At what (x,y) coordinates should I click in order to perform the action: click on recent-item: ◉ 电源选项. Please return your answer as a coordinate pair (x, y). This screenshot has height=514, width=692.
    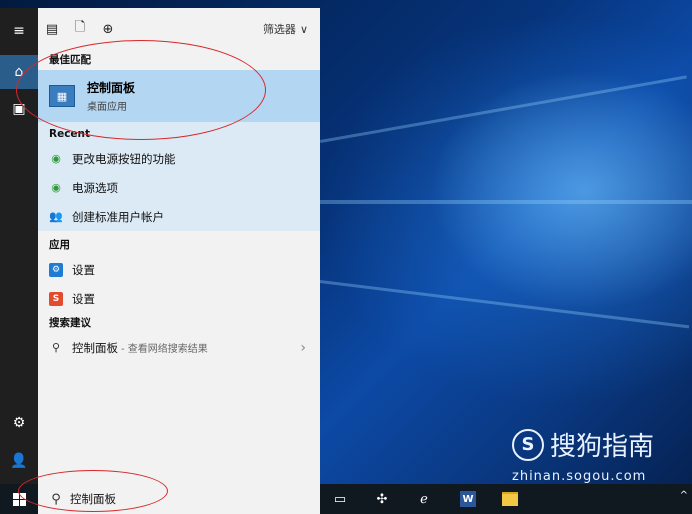
    Looking at the image, I should click on (179, 187).